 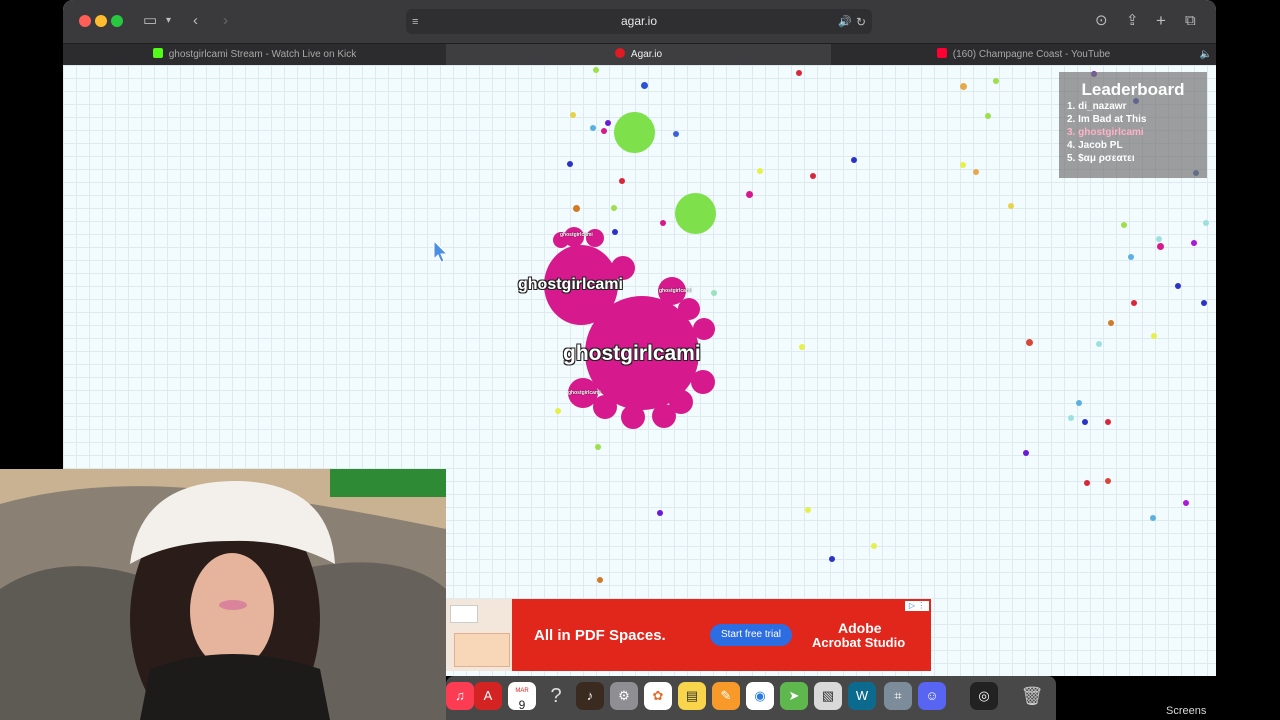 What do you see at coordinates (751, 635) in the screenshot?
I see `start-free-trial-button: Start free trial` at bounding box center [751, 635].